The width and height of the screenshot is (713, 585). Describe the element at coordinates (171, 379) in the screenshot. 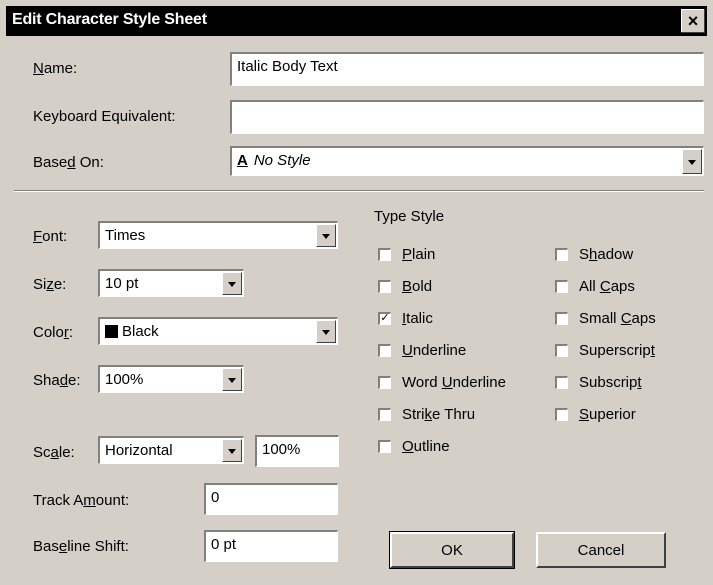

I see `shade-select: 100%` at that location.